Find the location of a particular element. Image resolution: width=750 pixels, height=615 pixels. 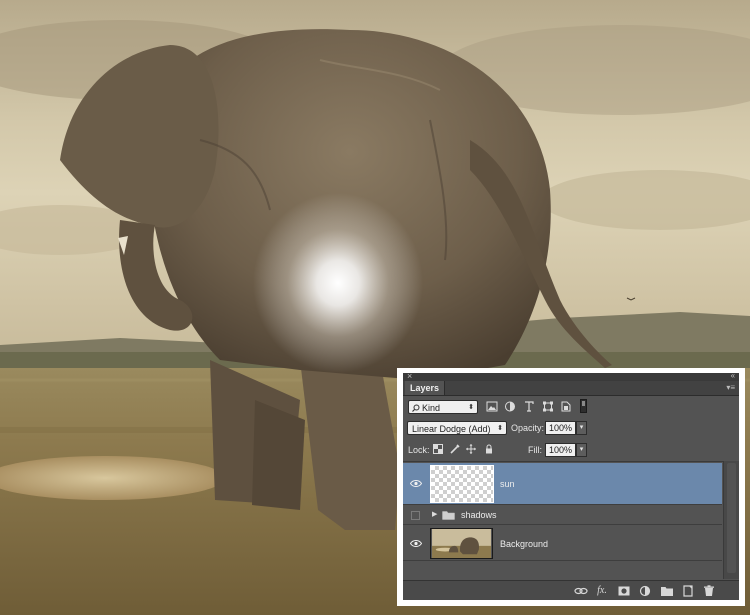

layer-row-sun: sun is located at coordinates (562, 484).